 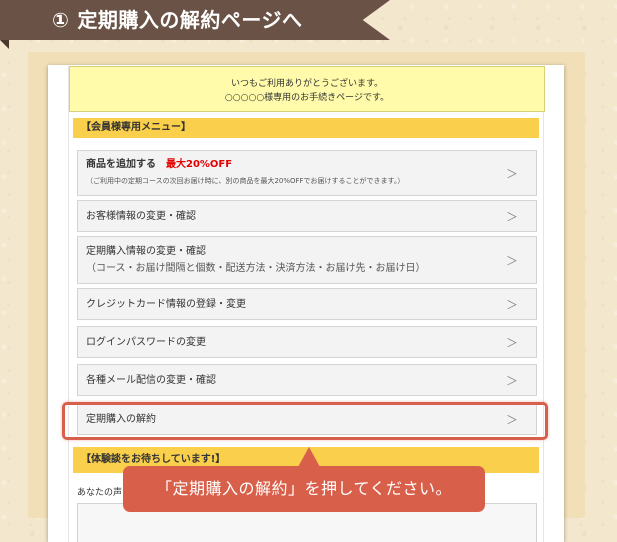 What do you see at coordinates (309, 457) in the screenshot?
I see `callout-tail` at bounding box center [309, 457].